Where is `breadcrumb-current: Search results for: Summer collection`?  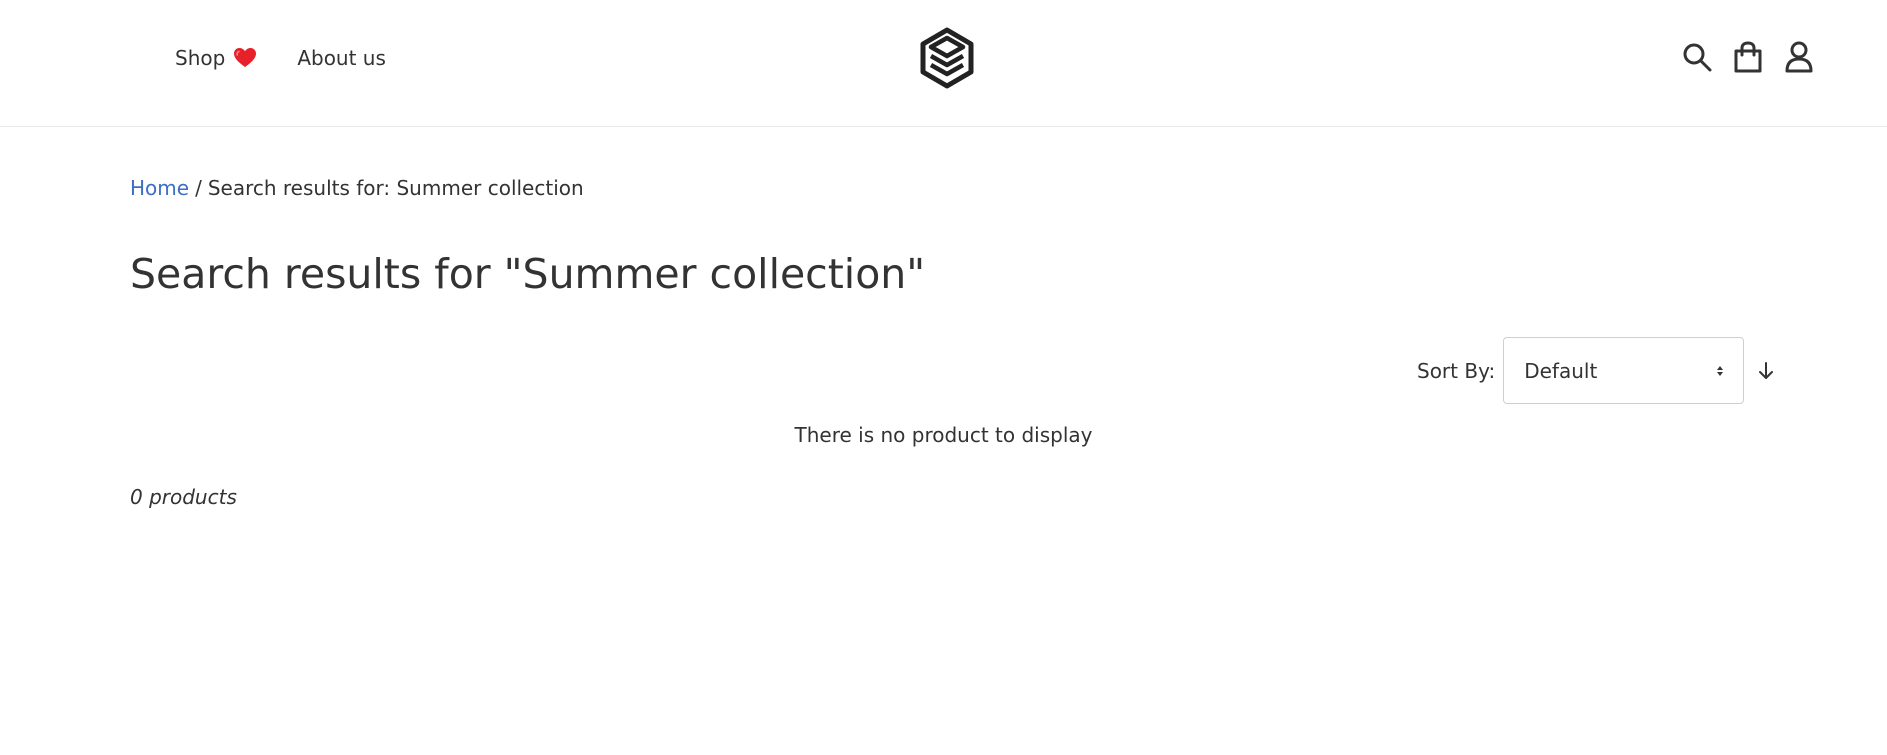 breadcrumb-current: Search results for: Summer collection is located at coordinates (395, 188).